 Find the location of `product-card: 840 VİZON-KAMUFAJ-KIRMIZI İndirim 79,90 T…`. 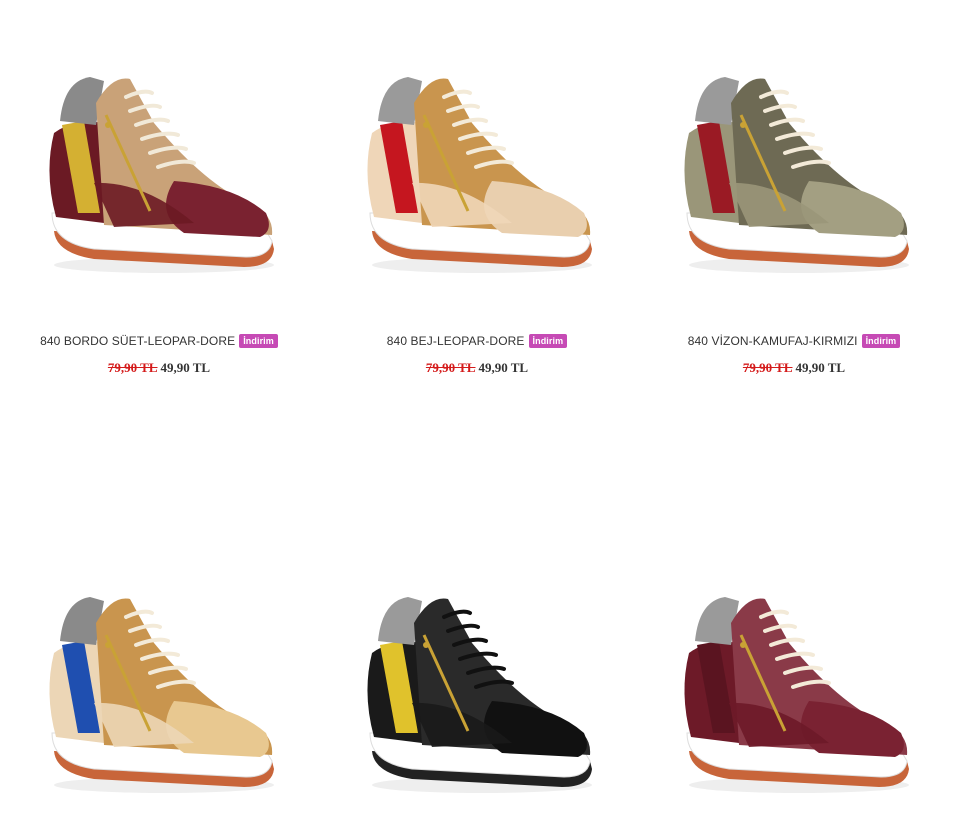

product-card: 840 VİZON-KAMUFAJ-KIRMIZI İndirim 79,90 T… is located at coordinates (794, 202).